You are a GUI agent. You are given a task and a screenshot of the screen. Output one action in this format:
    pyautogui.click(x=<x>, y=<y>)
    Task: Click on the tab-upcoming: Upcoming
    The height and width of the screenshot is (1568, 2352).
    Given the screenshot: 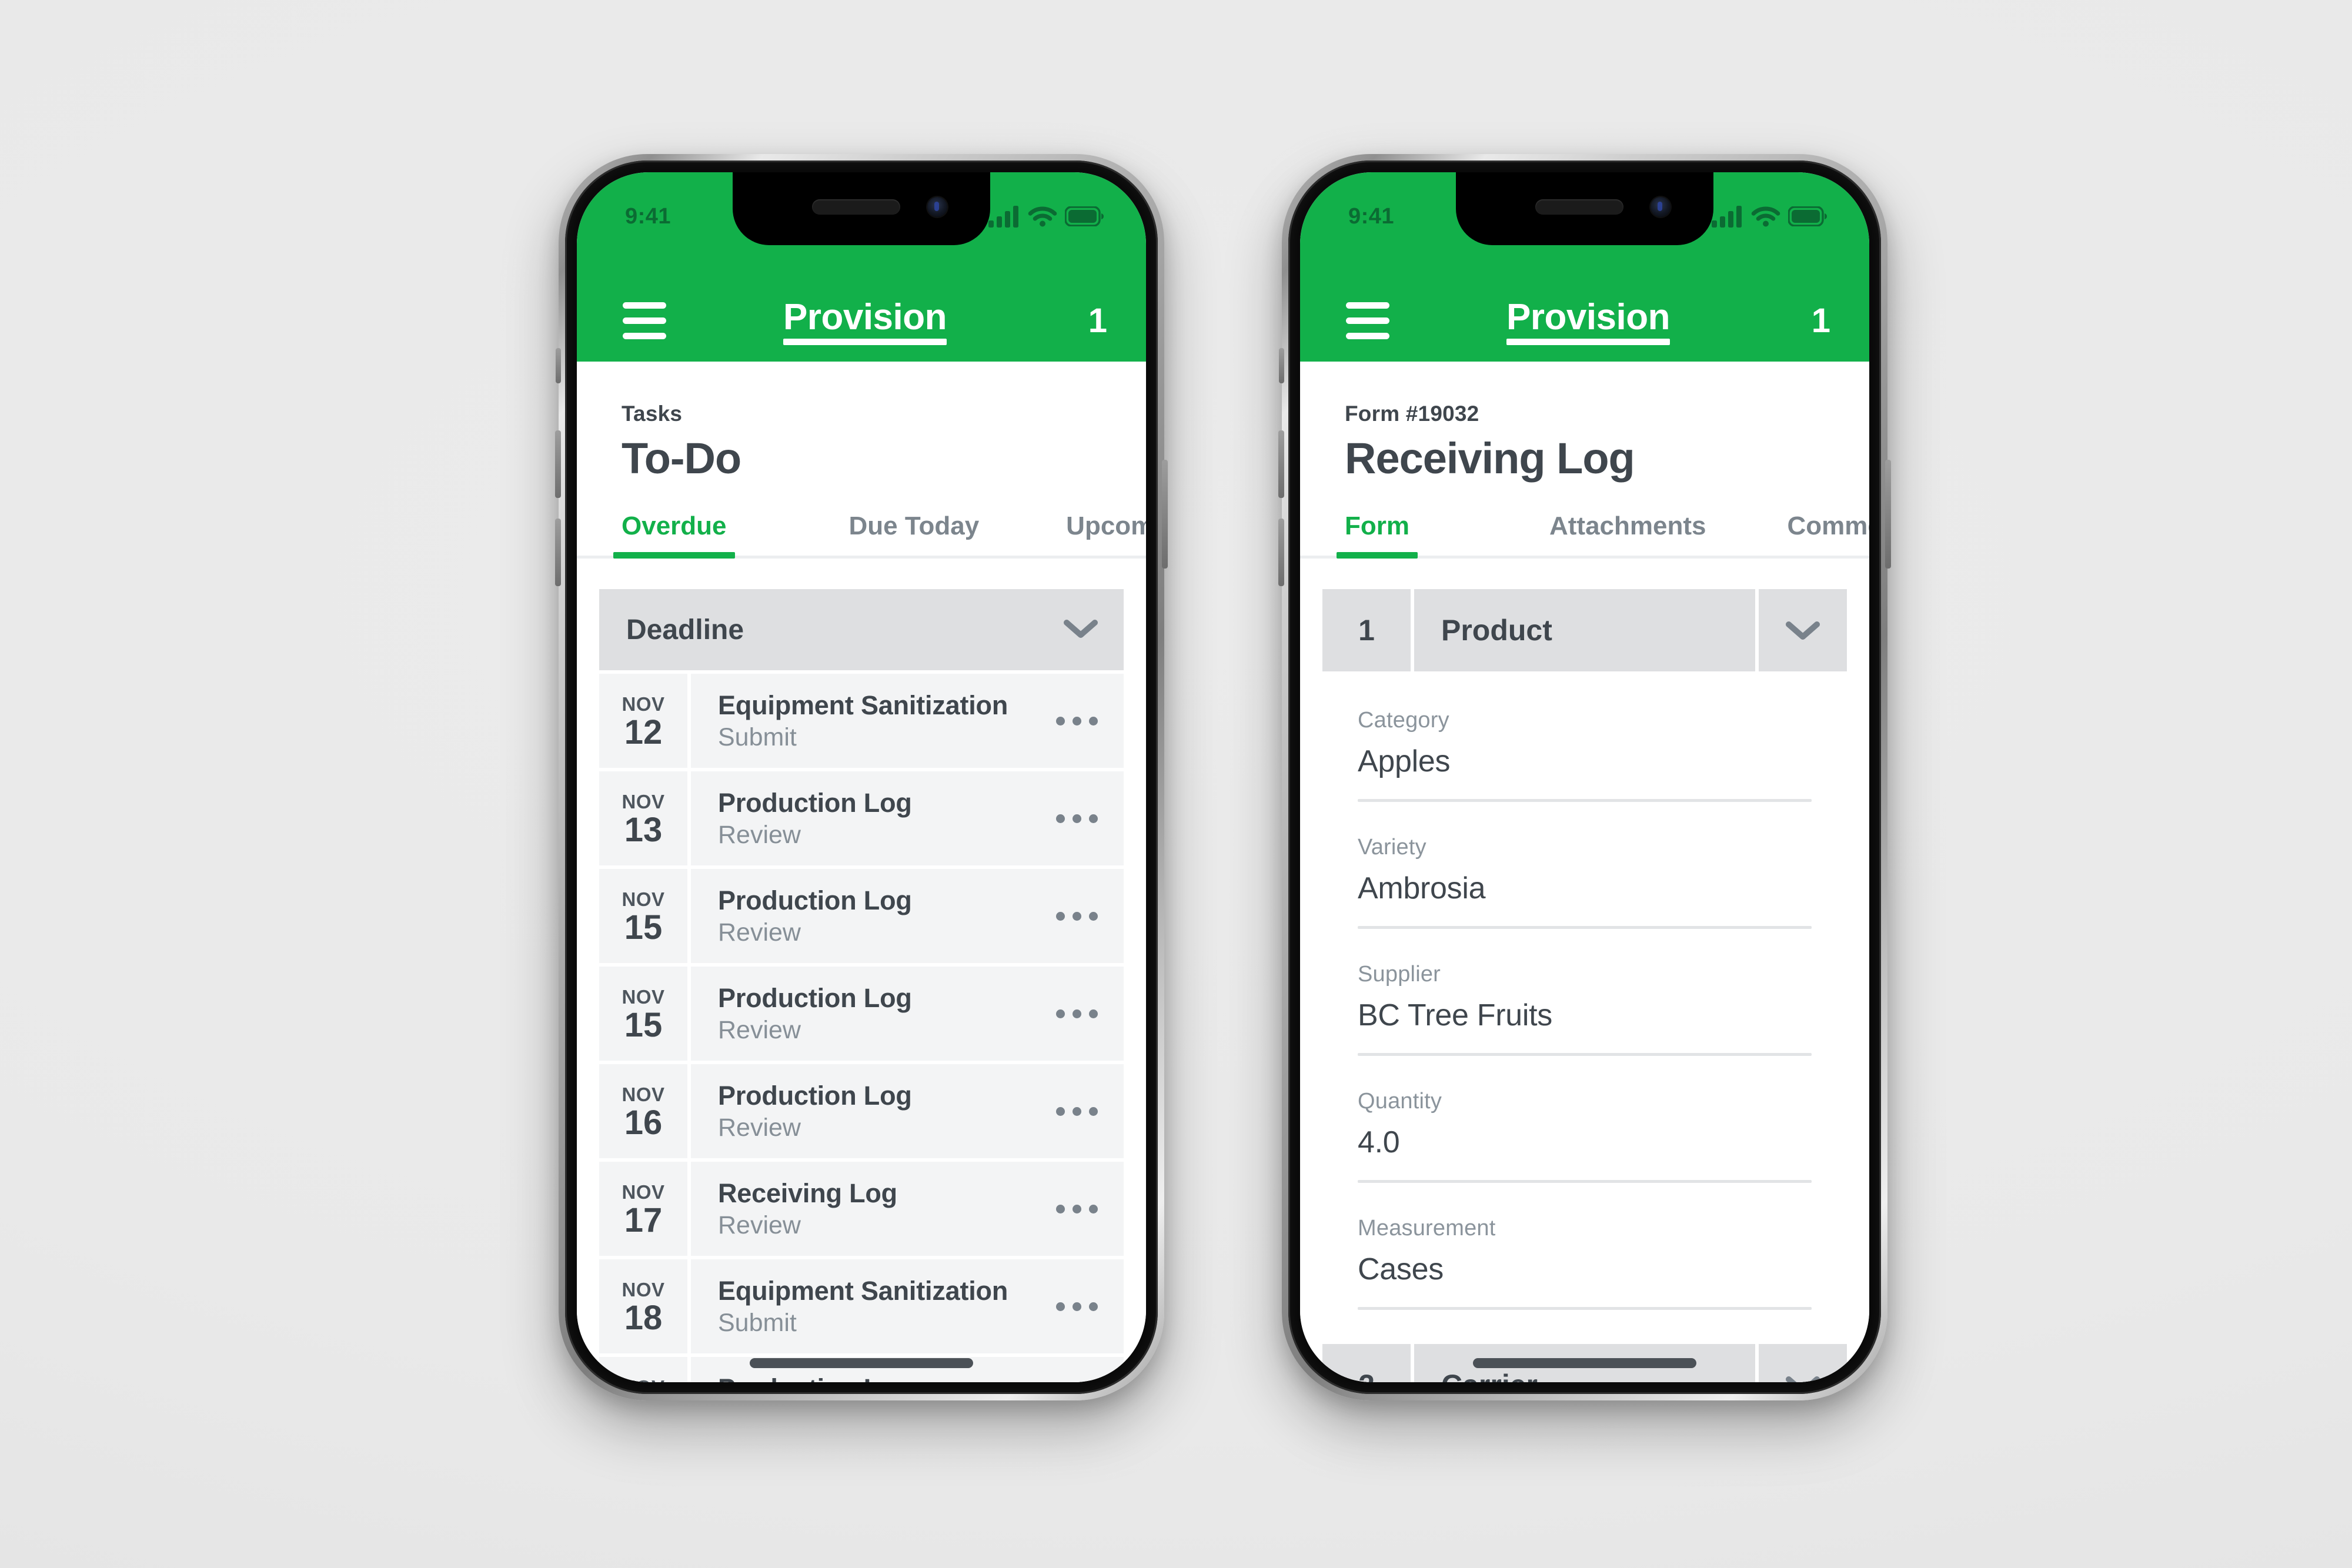 What is the action you would take?
    pyautogui.click(x=1102, y=535)
    